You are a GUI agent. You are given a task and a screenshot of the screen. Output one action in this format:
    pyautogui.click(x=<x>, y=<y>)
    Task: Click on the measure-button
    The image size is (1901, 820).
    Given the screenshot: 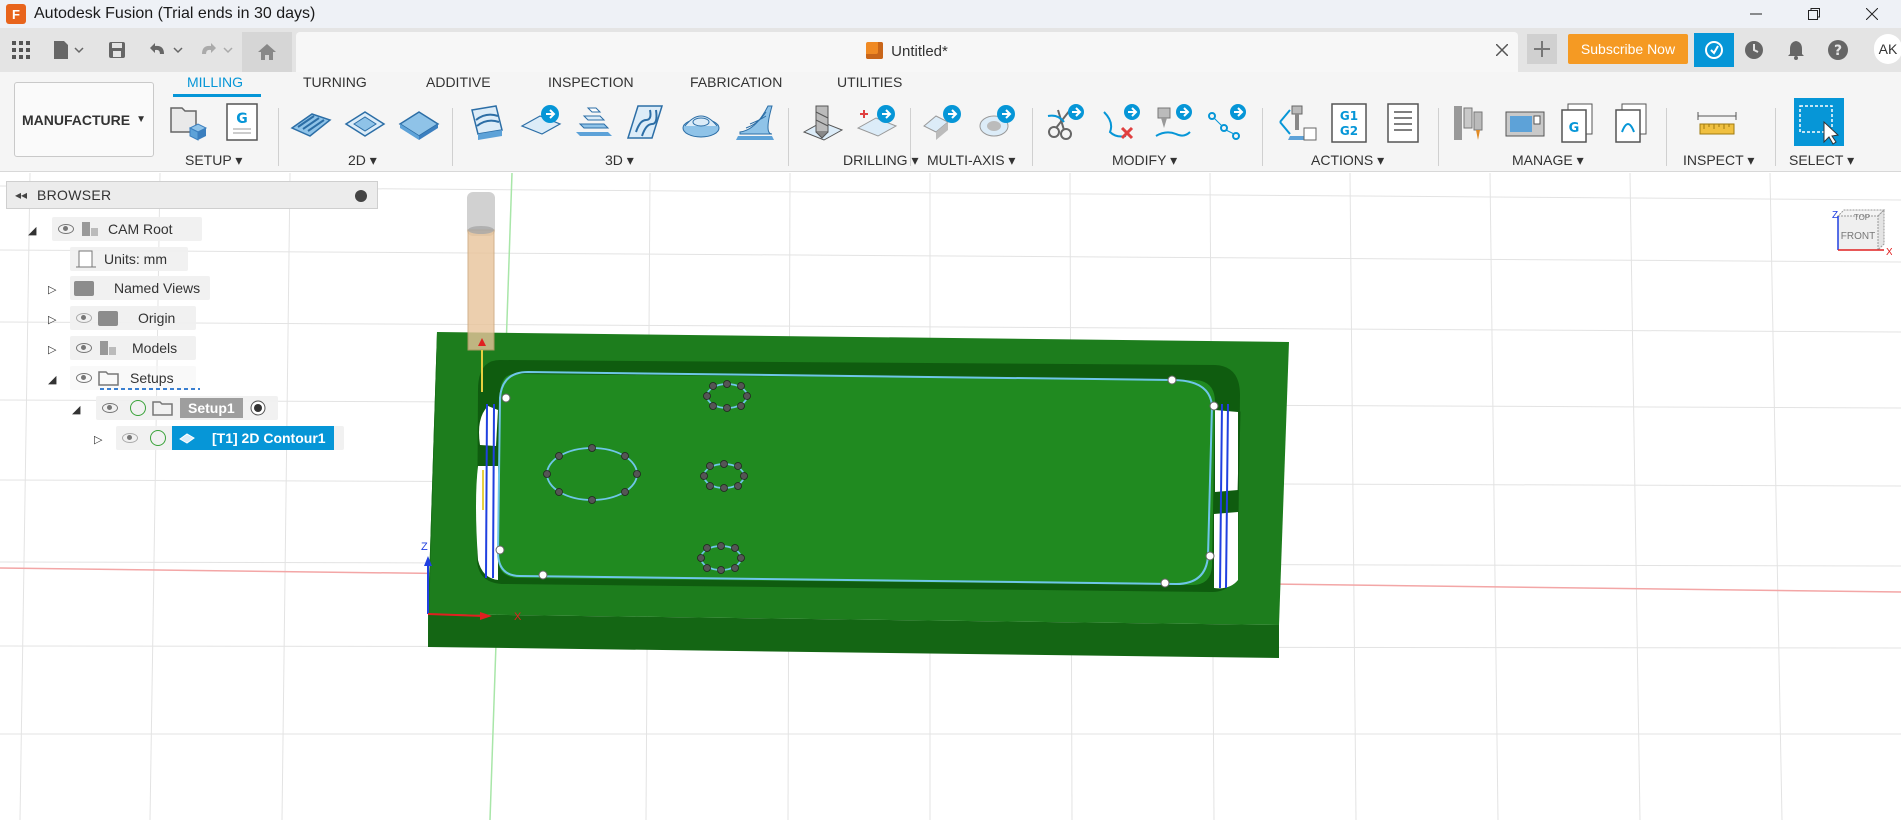 What is the action you would take?
    pyautogui.click(x=1717, y=123)
    